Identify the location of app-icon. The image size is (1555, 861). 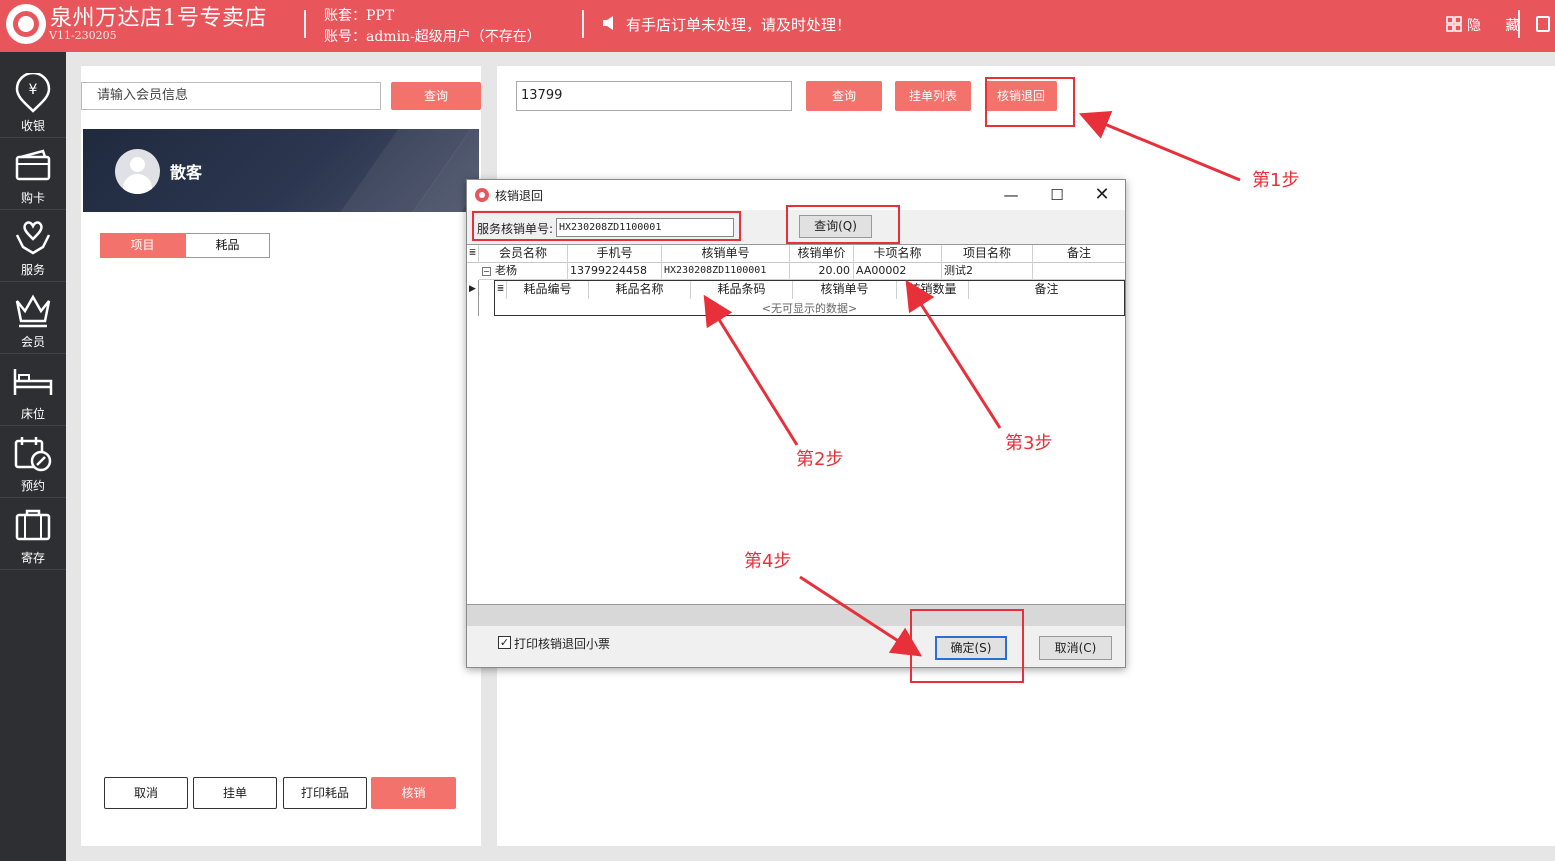
(482, 195).